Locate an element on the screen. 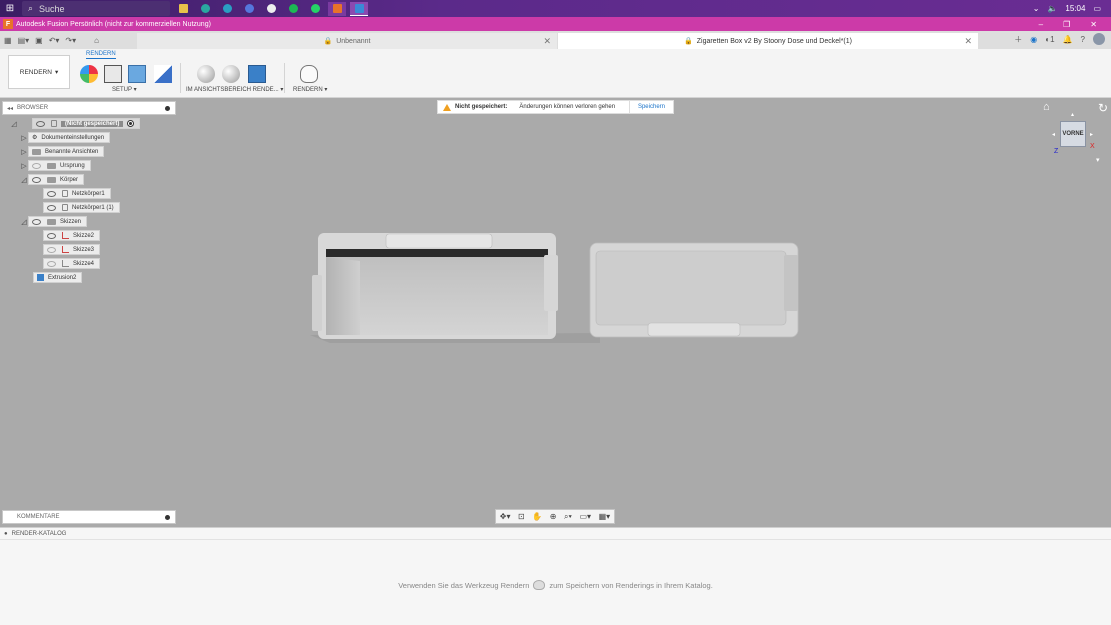 This screenshot has width=1111, height=625. redo-icon: ↷▾ is located at coordinates (70, 40).